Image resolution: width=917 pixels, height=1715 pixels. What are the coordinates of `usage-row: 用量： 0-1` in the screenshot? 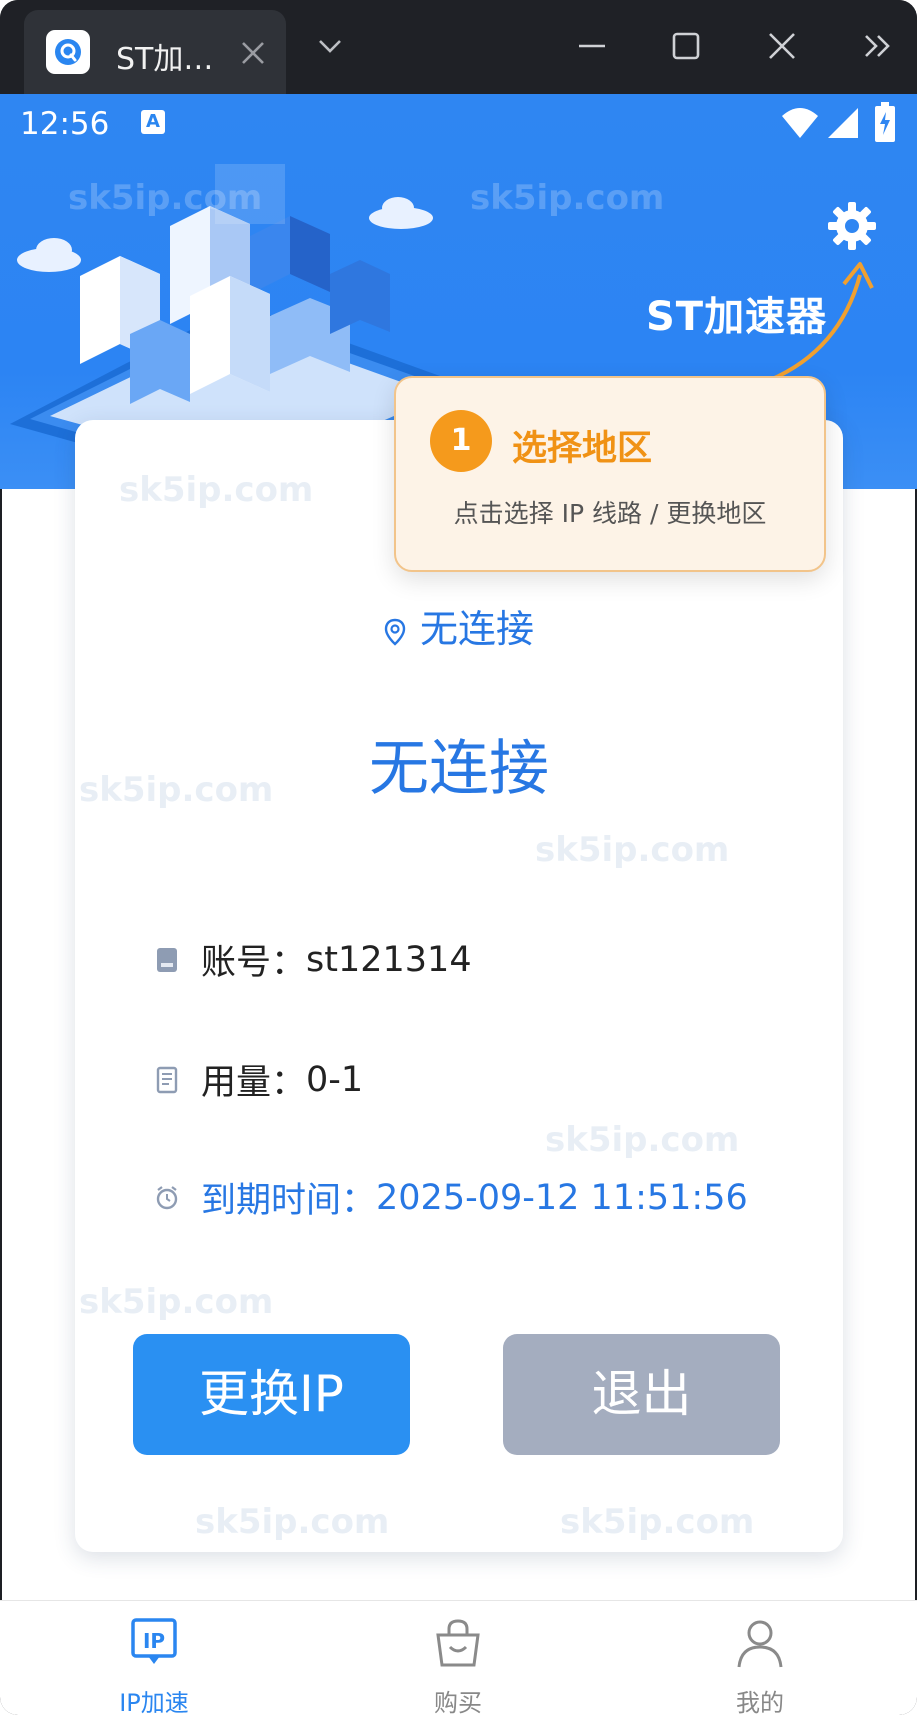 It's located at (259, 1079).